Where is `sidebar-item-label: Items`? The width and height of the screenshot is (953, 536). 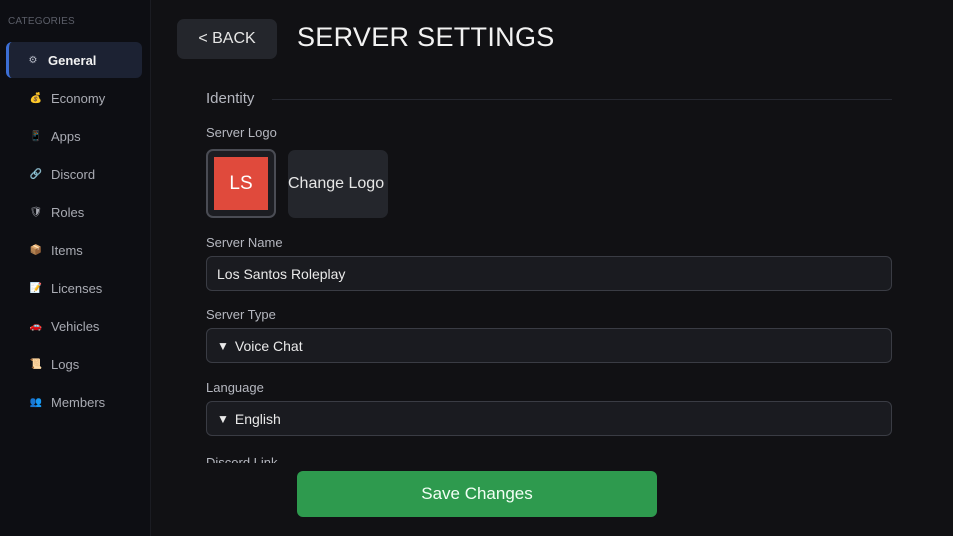 sidebar-item-label: Items is located at coordinates (67, 250).